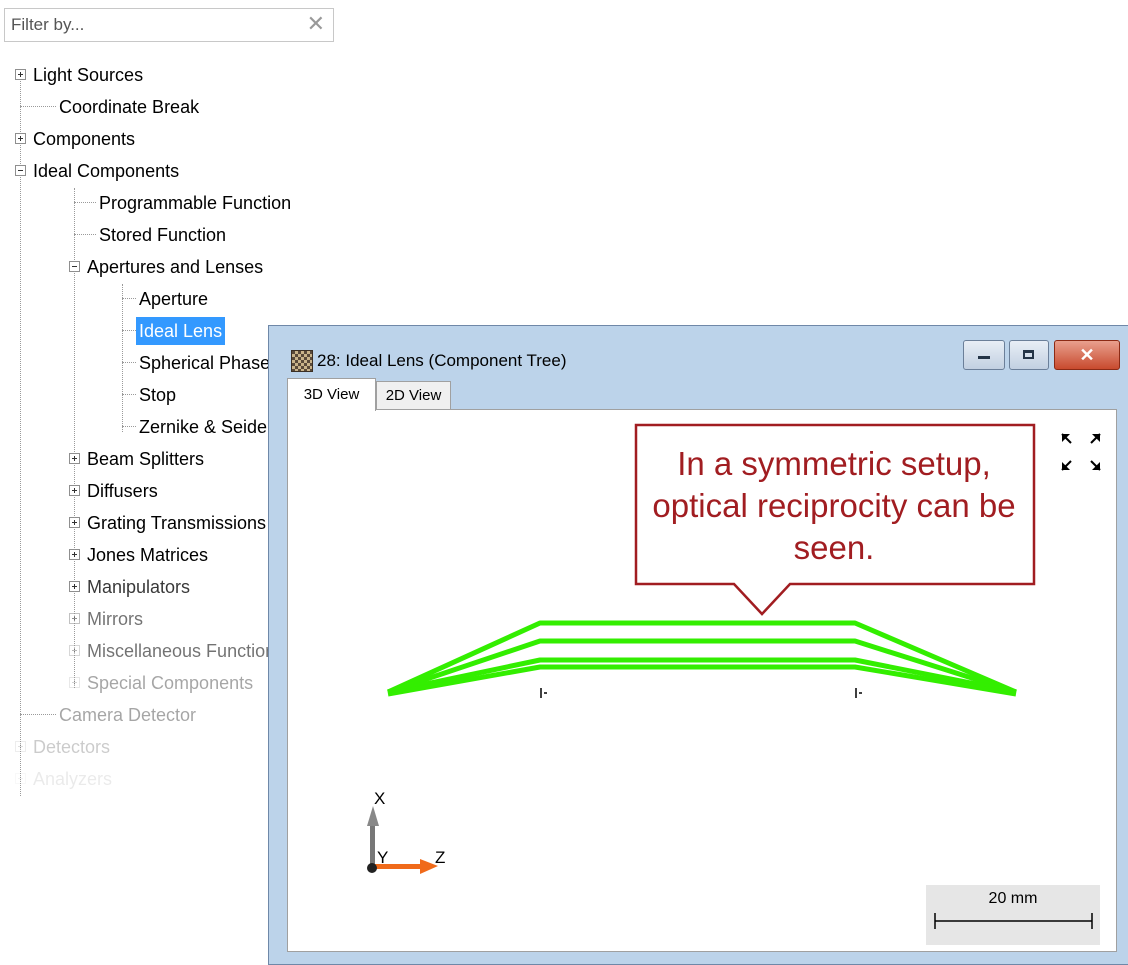 The width and height of the screenshot is (1128, 965). I want to click on axis-z-label: Z, so click(440, 857).